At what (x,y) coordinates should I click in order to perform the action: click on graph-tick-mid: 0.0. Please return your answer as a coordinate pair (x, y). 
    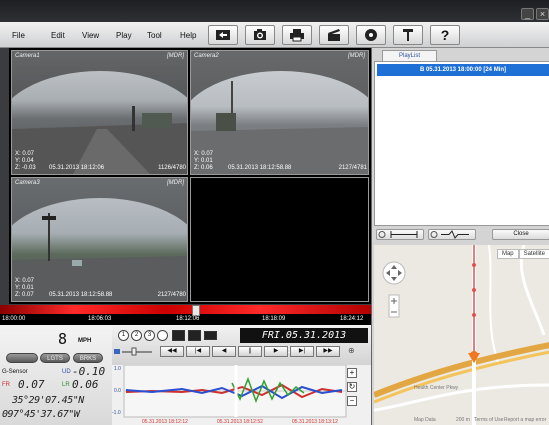
    Looking at the image, I should click on (117, 391).